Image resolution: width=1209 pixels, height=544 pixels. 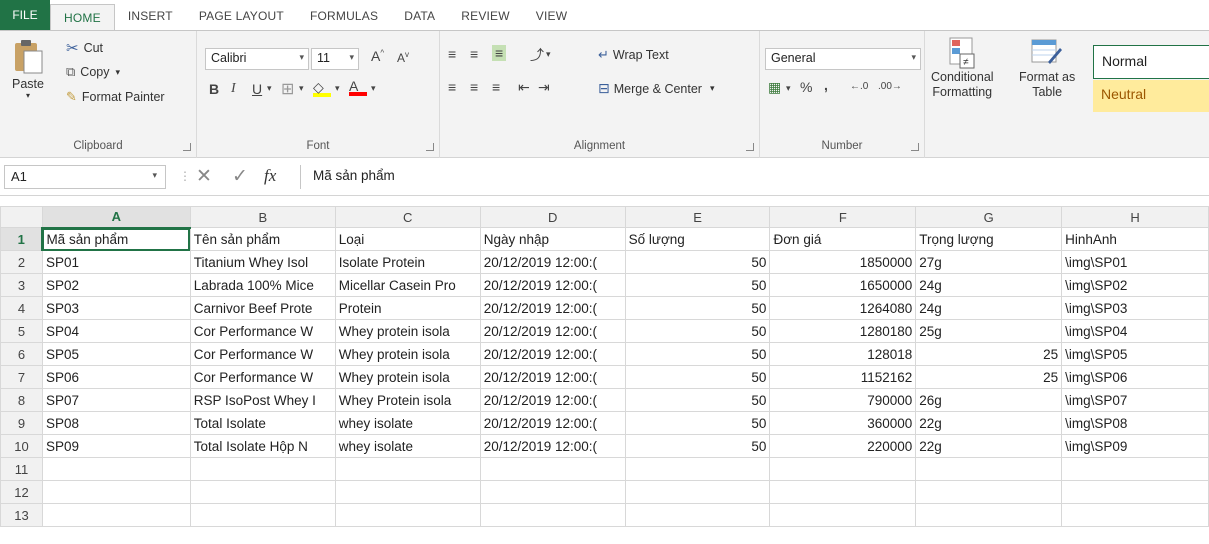 What do you see at coordinates (407, 446) in the screenshot?
I see `cell-c10: whey isolate` at bounding box center [407, 446].